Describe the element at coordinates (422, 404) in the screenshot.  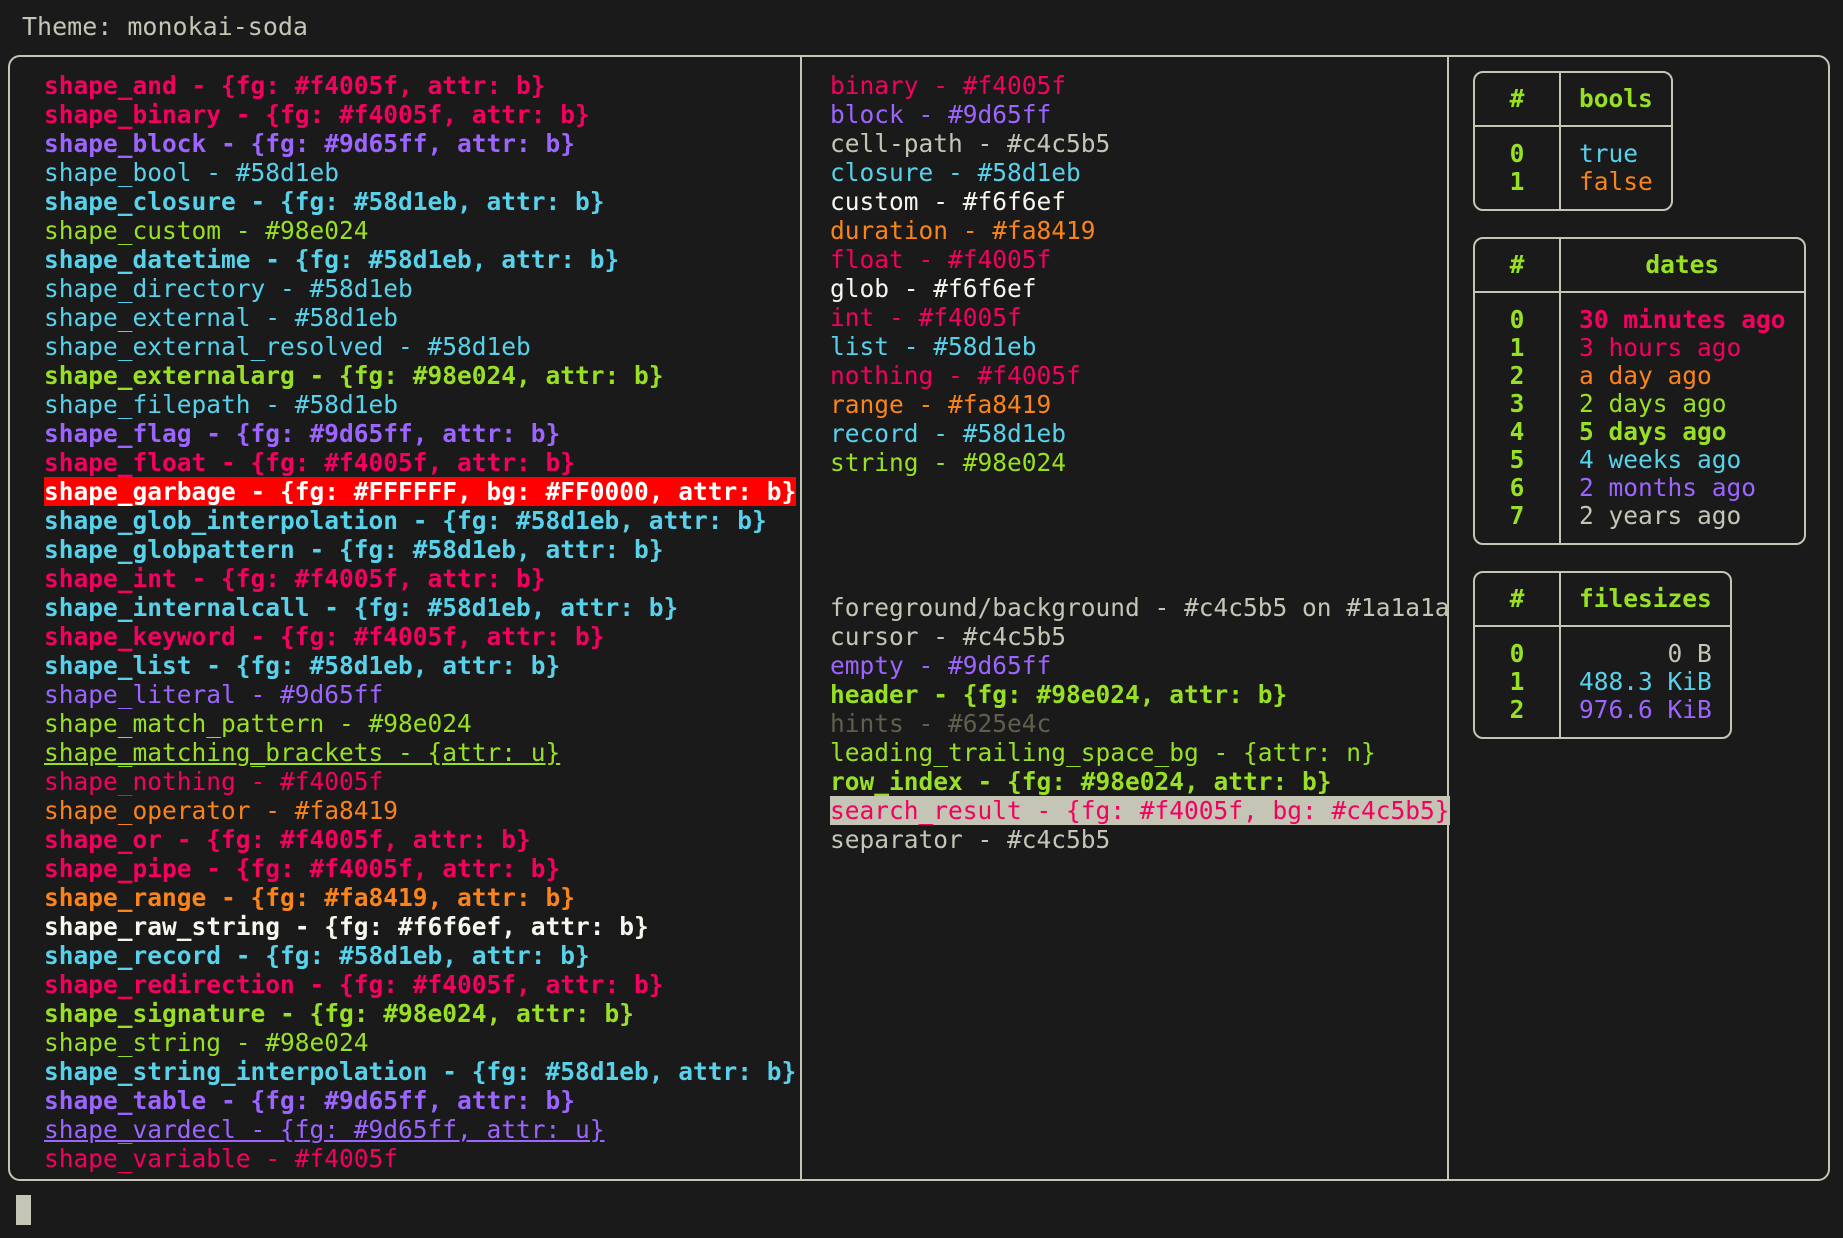
I see `theme-entry: shape_filepath - #58d1eb` at that location.